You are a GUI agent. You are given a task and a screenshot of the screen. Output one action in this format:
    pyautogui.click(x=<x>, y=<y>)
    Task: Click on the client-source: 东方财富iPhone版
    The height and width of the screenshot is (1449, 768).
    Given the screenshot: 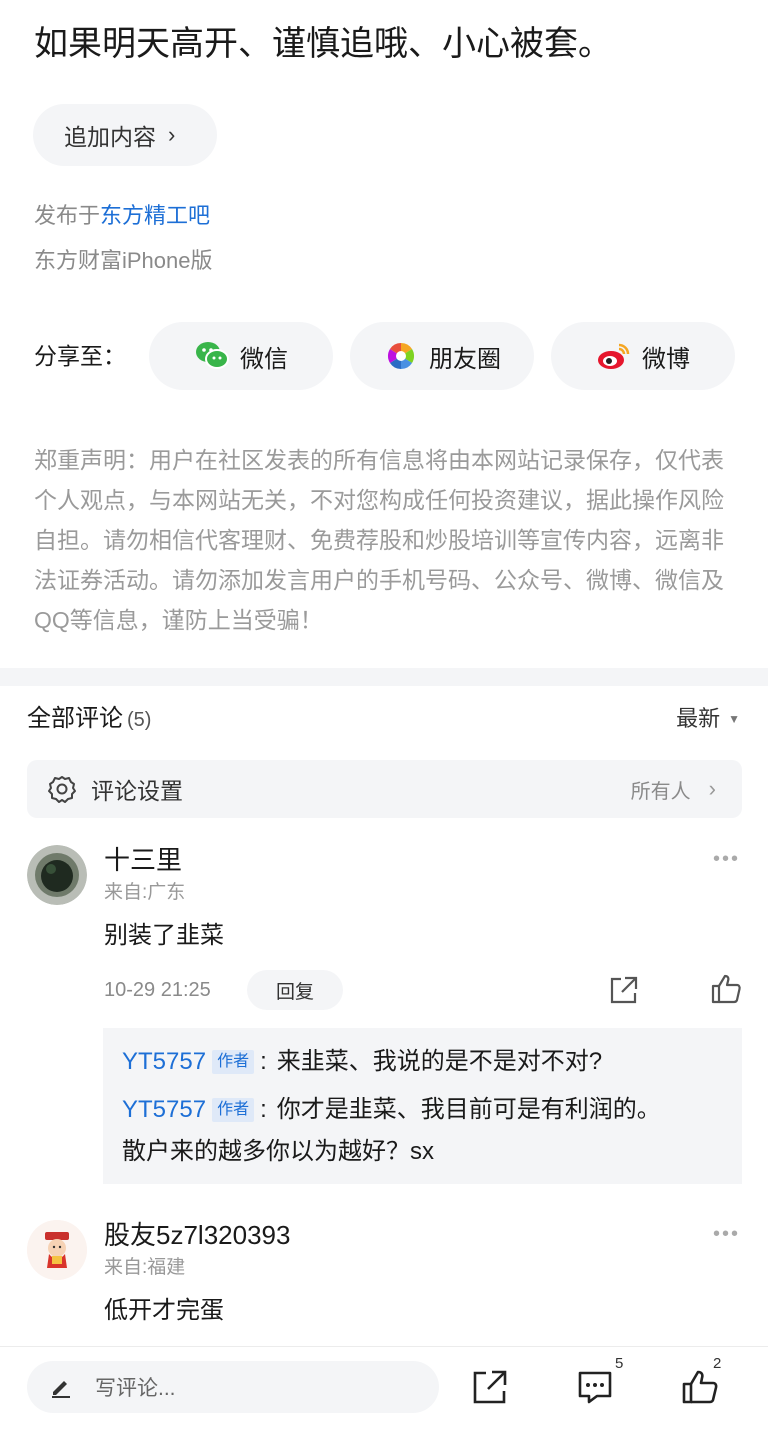 What is the action you would take?
    pyautogui.click(x=123, y=260)
    